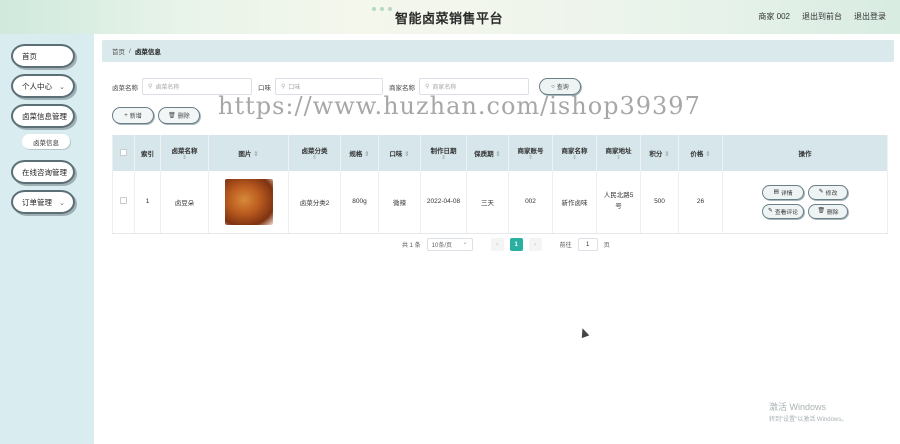 The height and width of the screenshot is (444, 900). What do you see at coordinates (535, 244) in the screenshot?
I see `next-page-button: ›` at bounding box center [535, 244].